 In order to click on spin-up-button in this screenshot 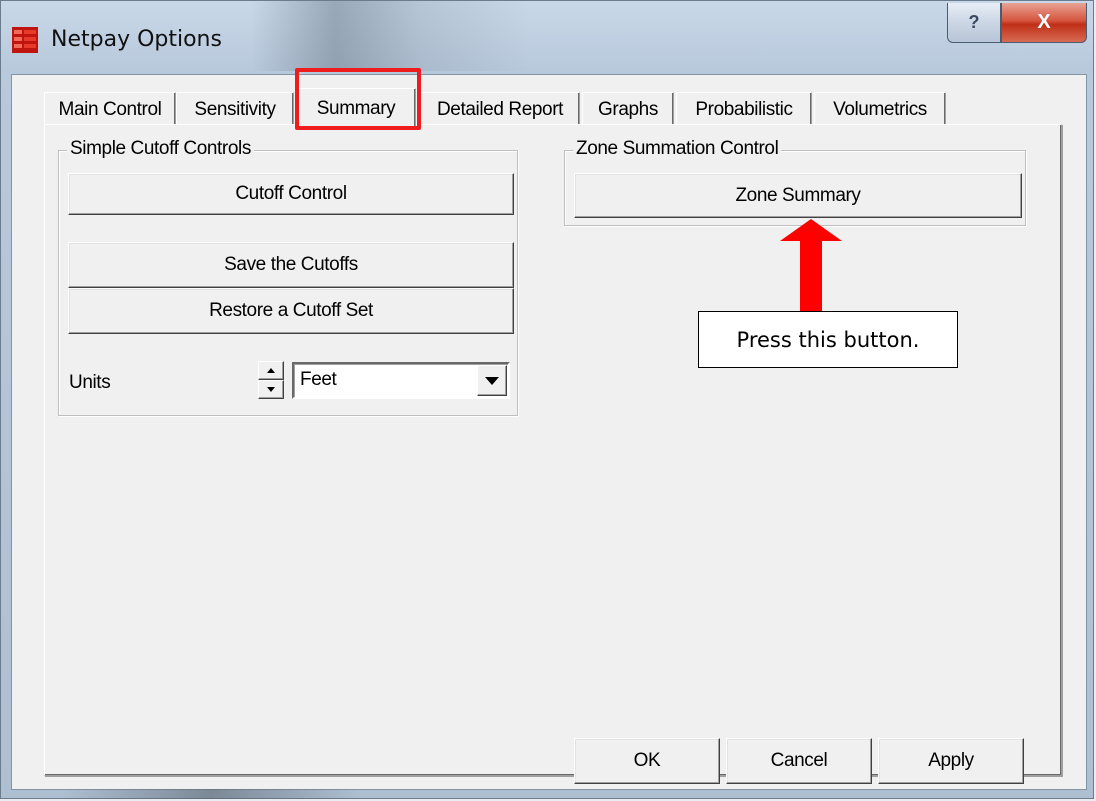, I will do `click(271, 370)`.